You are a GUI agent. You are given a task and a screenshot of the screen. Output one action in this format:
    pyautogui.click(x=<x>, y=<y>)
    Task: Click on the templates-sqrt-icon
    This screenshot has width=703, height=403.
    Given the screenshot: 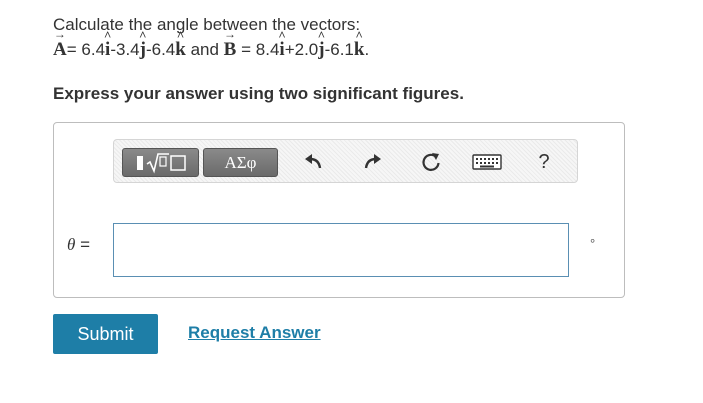 What is the action you would take?
    pyautogui.click(x=161, y=163)
    